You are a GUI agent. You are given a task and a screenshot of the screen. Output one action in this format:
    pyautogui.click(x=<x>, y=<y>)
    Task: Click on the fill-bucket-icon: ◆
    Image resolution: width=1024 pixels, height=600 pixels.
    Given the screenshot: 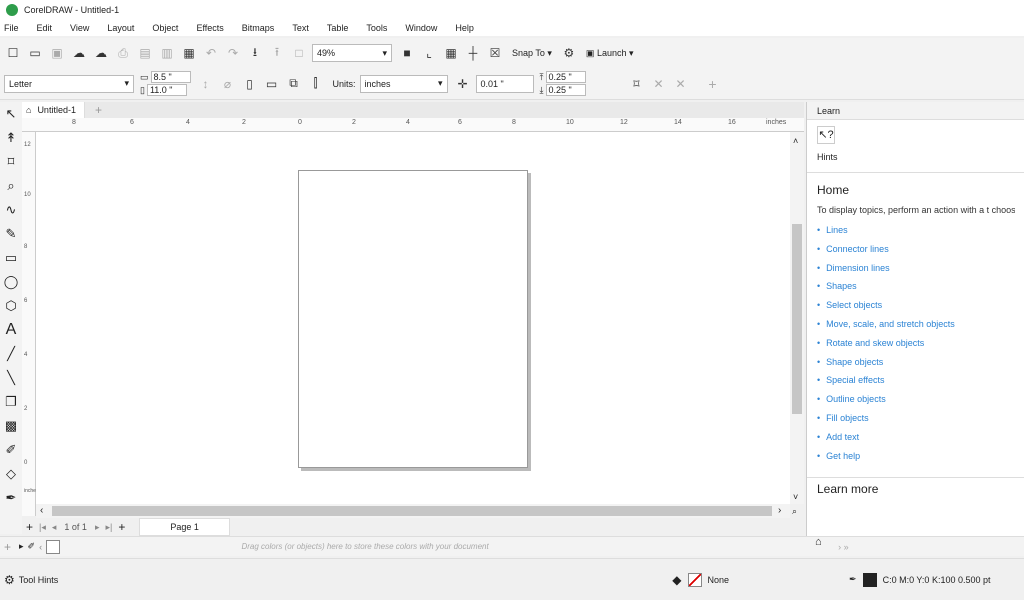 What is the action you would take?
    pyautogui.click(x=676, y=580)
    